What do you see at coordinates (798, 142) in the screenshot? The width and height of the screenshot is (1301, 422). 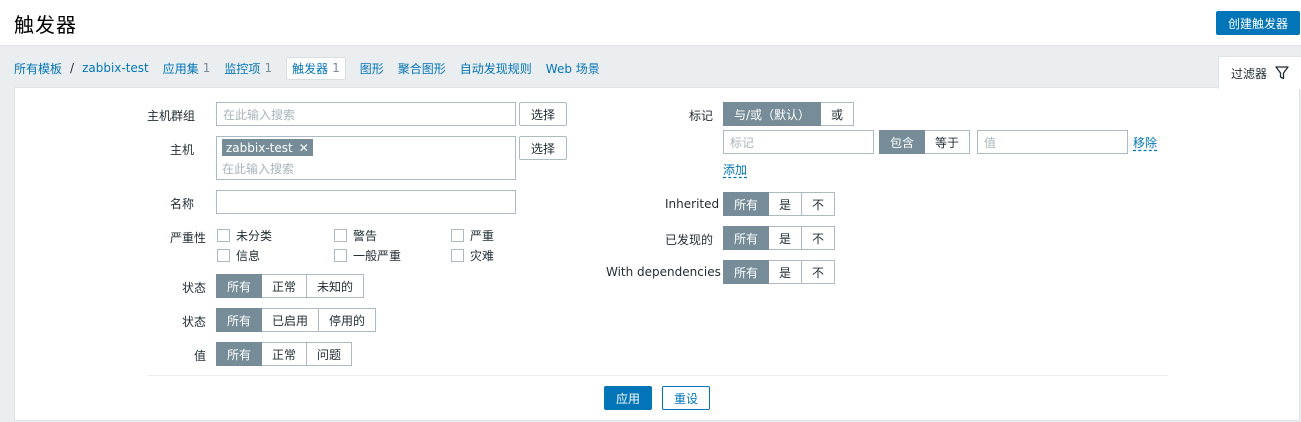 I see `tag-name-input: 标记` at bounding box center [798, 142].